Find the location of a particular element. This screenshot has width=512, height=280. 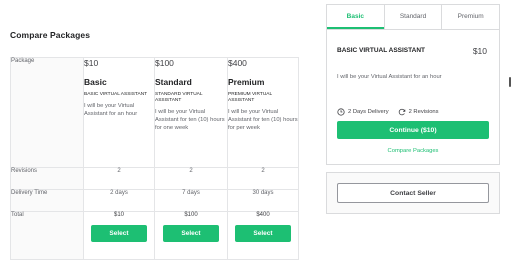

total-cell: $10 Select is located at coordinates (119, 235).